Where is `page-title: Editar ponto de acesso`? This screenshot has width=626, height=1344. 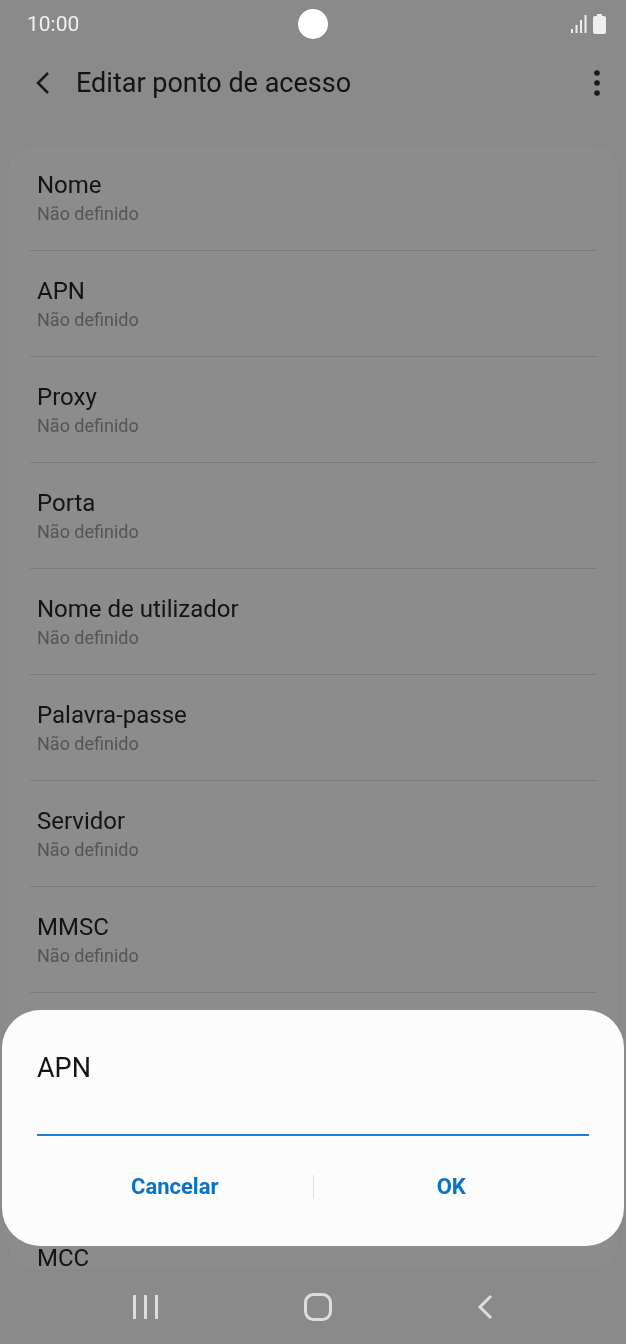
page-title: Editar ponto de acesso is located at coordinates (214, 83).